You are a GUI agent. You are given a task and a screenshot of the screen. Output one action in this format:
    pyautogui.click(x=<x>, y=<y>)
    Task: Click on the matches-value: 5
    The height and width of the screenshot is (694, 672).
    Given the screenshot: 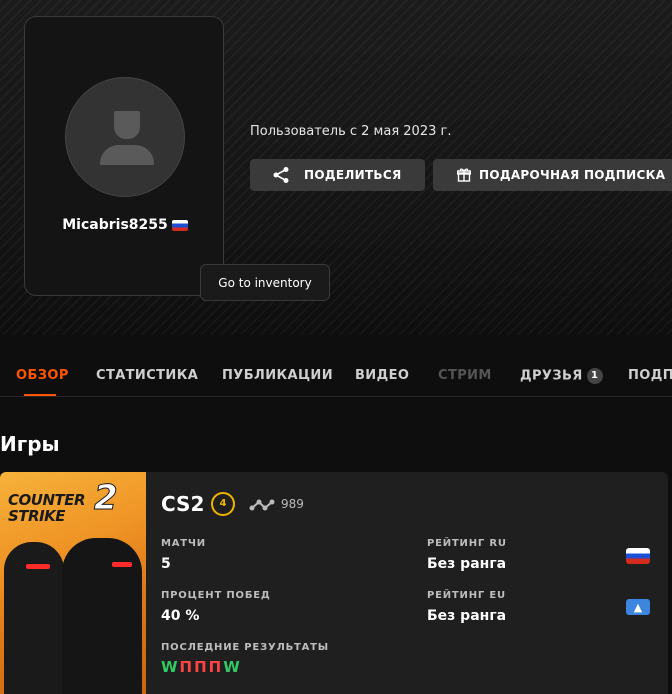 What is the action you would take?
    pyautogui.click(x=166, y=564)
    